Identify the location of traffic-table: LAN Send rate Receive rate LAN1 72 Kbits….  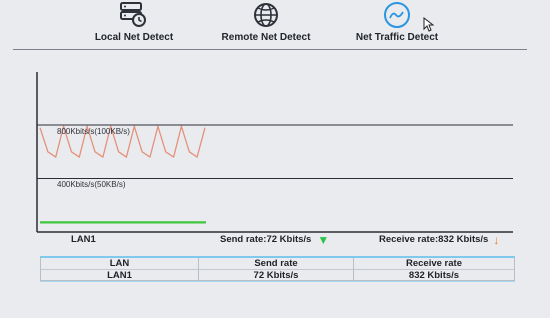
(277, 268).